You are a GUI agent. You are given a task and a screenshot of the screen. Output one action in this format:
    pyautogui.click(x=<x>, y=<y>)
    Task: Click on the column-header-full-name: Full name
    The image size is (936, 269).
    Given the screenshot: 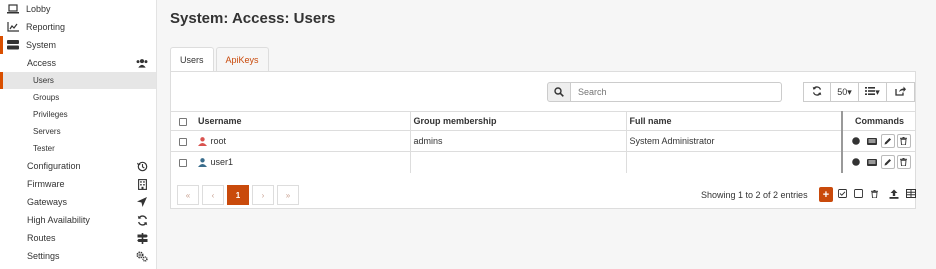 What is the action you would take?
    pyautogui.click(x=733, y=121)
    